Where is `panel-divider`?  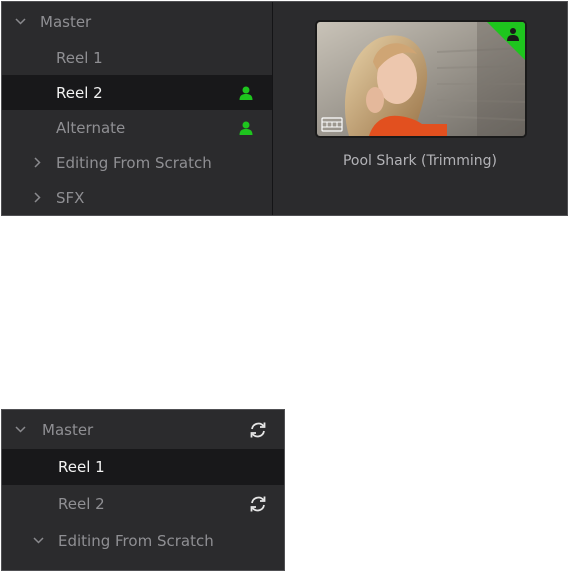
panel-divider is located at coordinates (272, 108).